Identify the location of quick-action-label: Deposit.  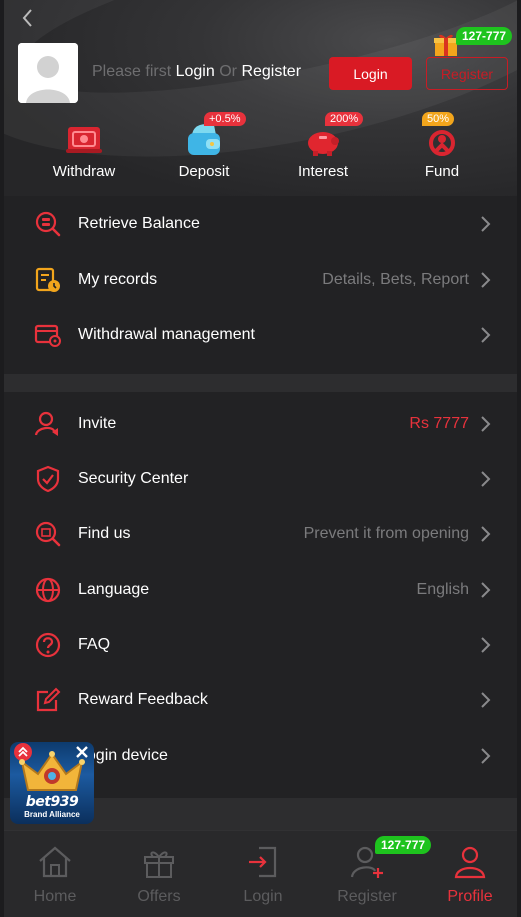
(204, 171).